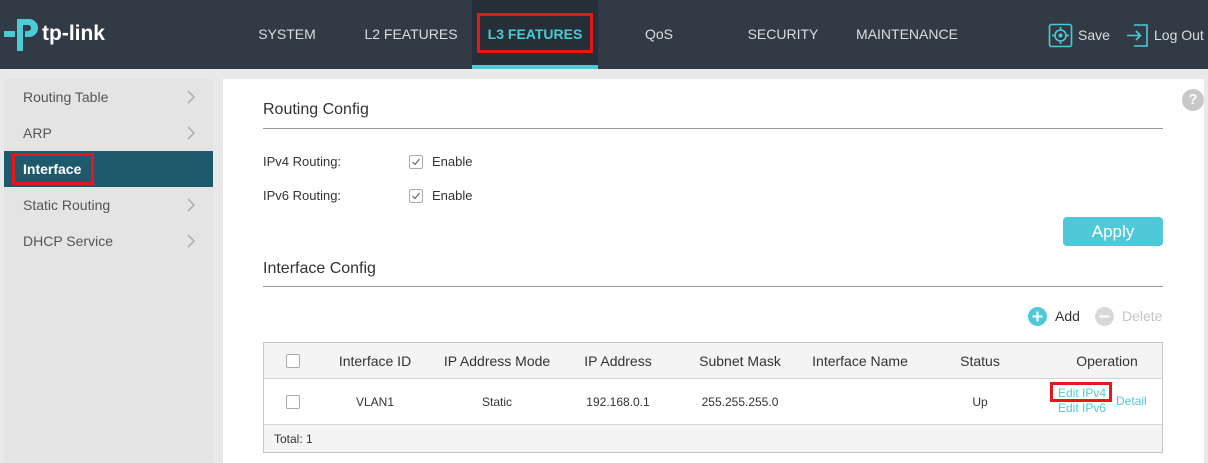 The width and height of the screenshot is (1208, 463). I want to click on add-label: Add, so click(1067, 316).